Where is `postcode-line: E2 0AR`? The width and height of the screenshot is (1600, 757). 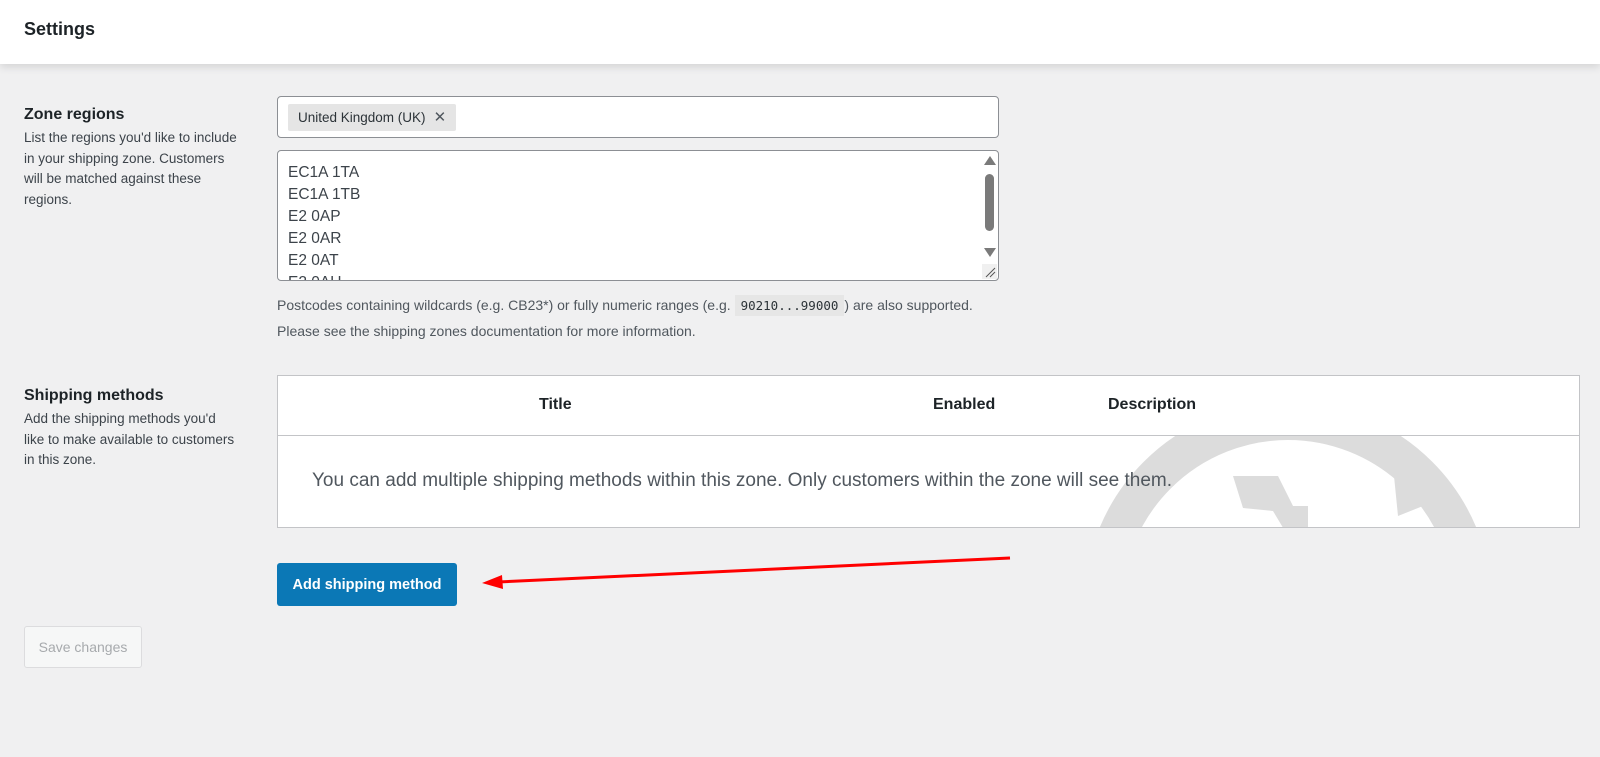
postcode-line: E2 0AR is located at coordinates (315, 238).